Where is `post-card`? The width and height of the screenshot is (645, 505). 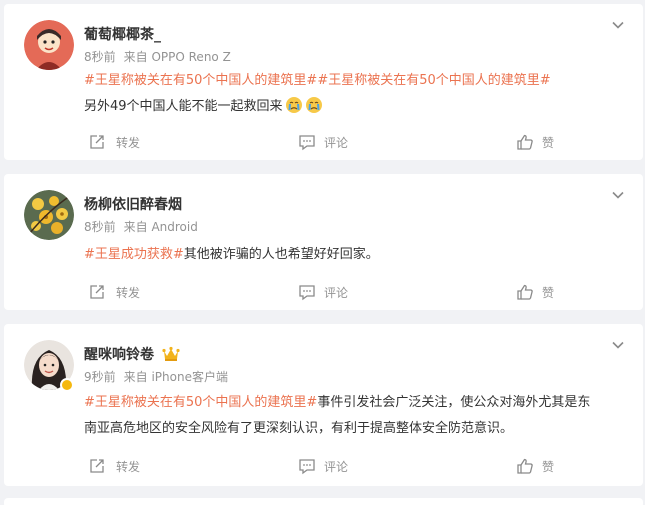 post-card is located at coordinates (323, 501).